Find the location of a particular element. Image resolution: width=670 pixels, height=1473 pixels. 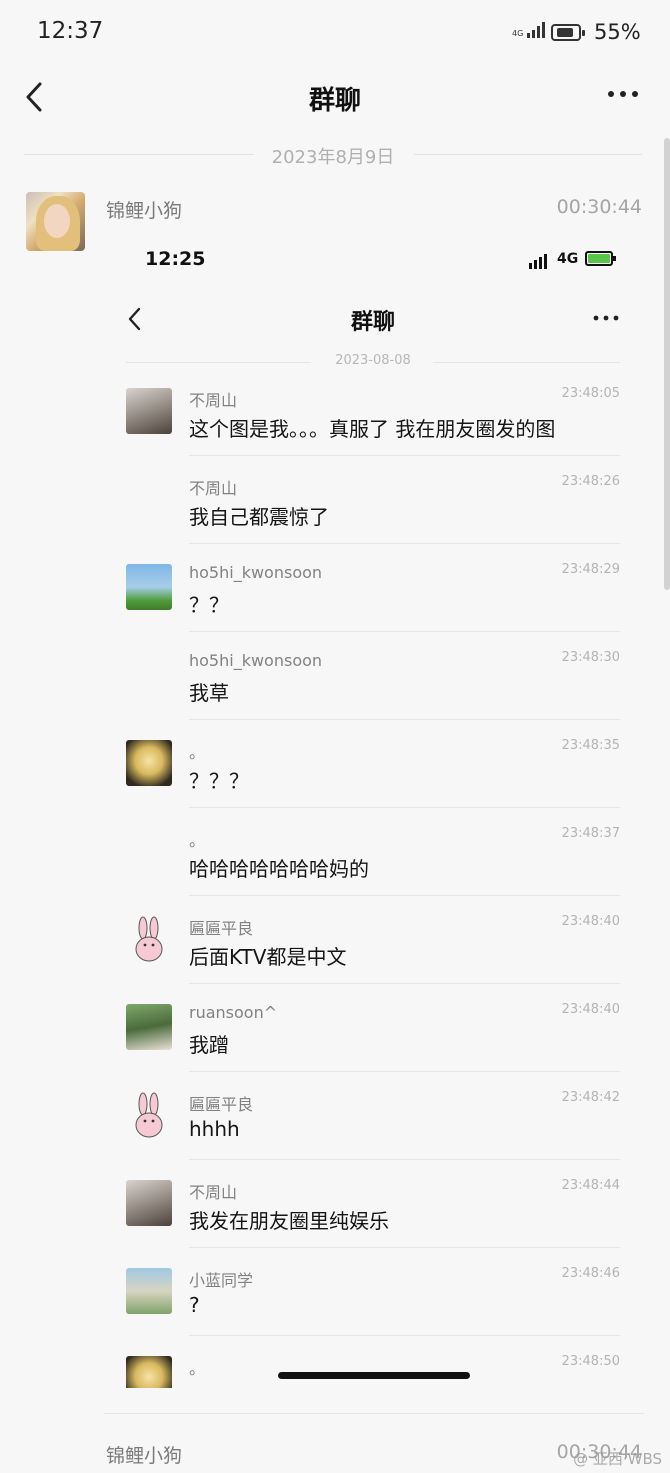

more-options-icon is located at coordinates (623, 94).